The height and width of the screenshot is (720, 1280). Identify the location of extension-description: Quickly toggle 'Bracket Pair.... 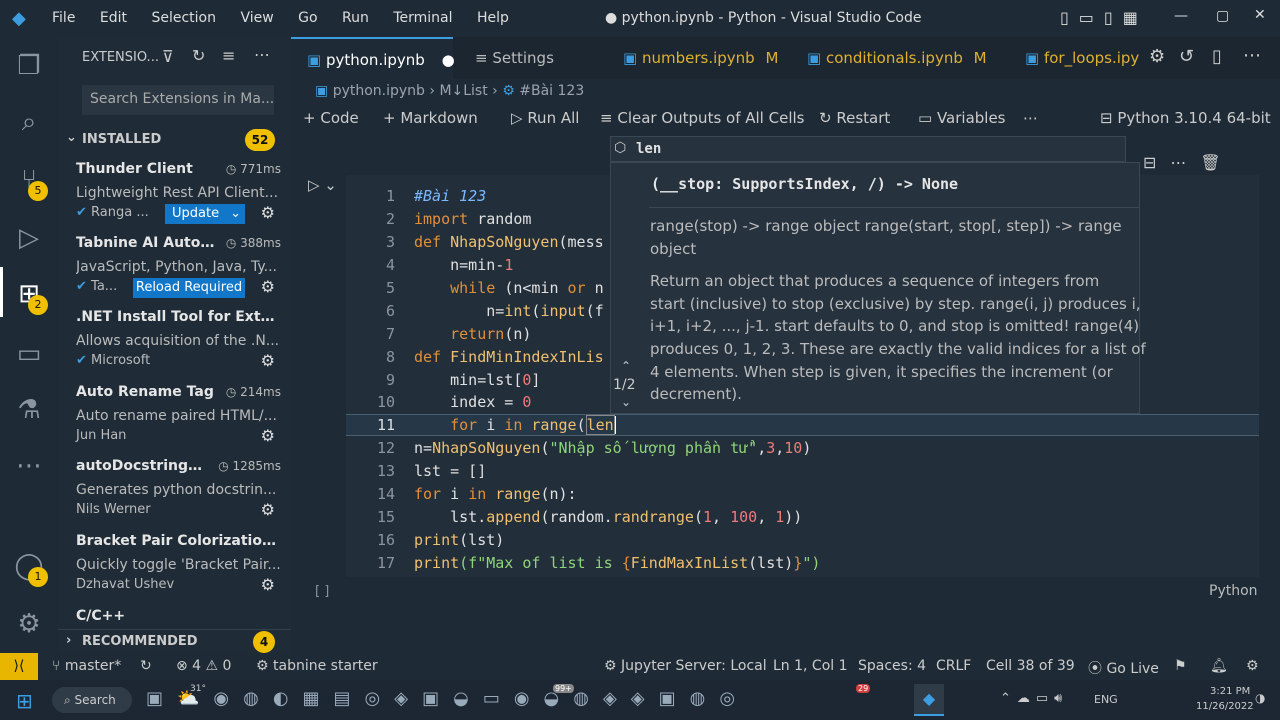
(178, 565).